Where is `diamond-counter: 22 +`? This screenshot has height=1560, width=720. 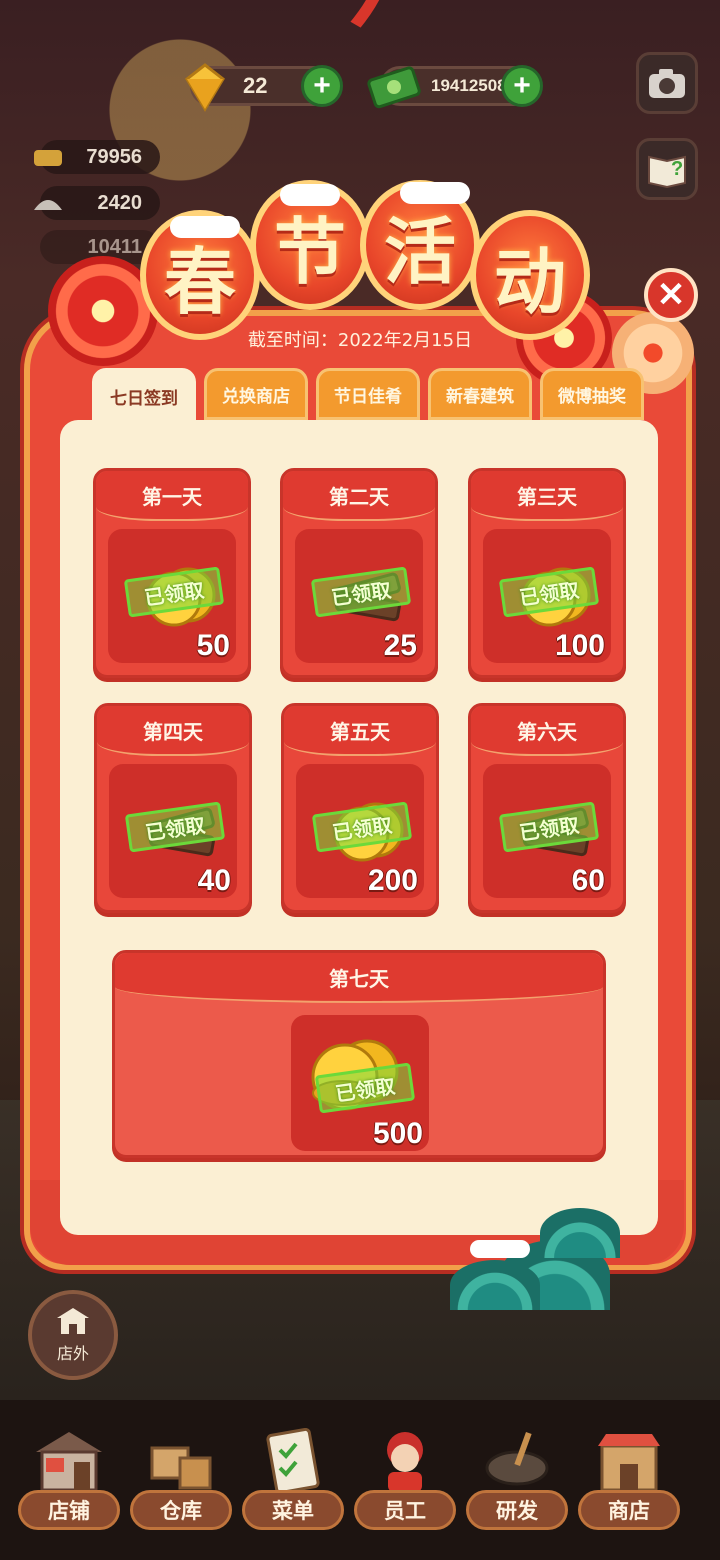 diamond-counter: 22 + is located at coordinates (264, 87).